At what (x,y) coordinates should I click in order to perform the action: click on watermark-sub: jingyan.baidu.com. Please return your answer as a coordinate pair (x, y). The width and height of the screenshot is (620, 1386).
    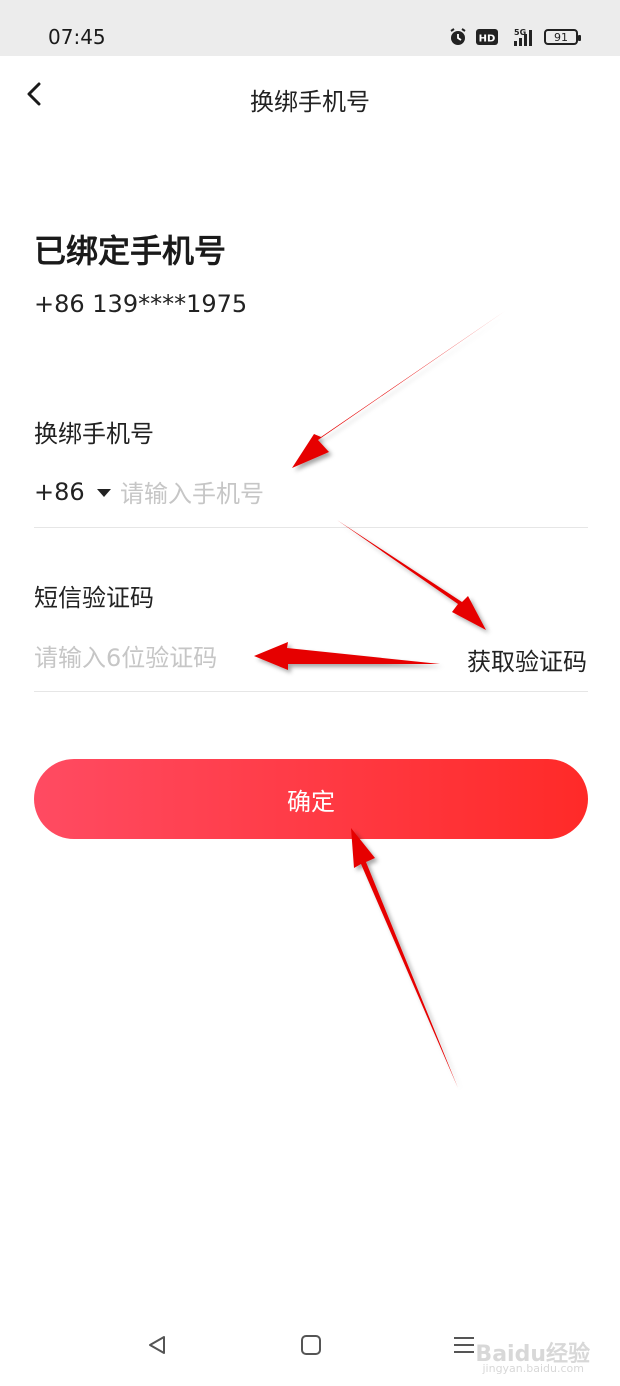
    Looking at the image, I should click on (533, 1368).